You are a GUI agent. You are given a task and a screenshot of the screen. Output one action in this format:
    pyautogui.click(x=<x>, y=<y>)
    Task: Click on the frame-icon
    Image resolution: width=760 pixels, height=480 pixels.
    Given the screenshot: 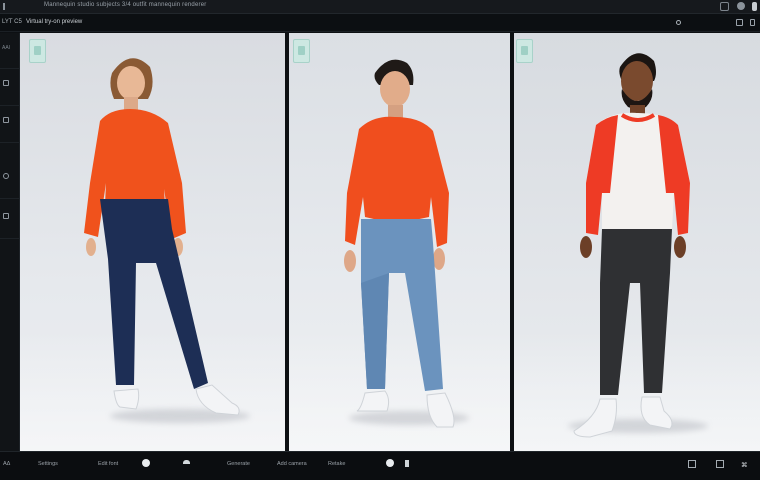 What is the action you would take?
    pyautogui.click(x=720, y=464)
    